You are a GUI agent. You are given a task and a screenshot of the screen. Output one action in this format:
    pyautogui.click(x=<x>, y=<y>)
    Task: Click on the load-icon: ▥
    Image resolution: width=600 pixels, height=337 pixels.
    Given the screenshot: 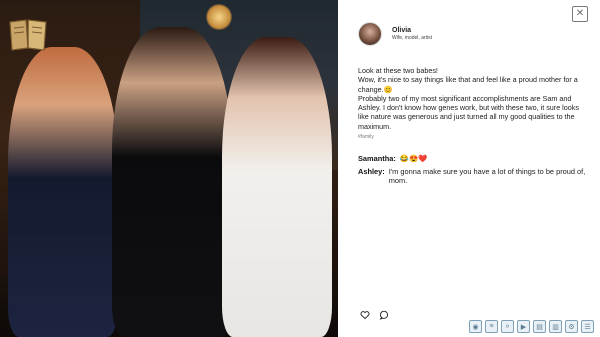 What is the action you would take?
    pyautogui.click(x=555, y=327)
    